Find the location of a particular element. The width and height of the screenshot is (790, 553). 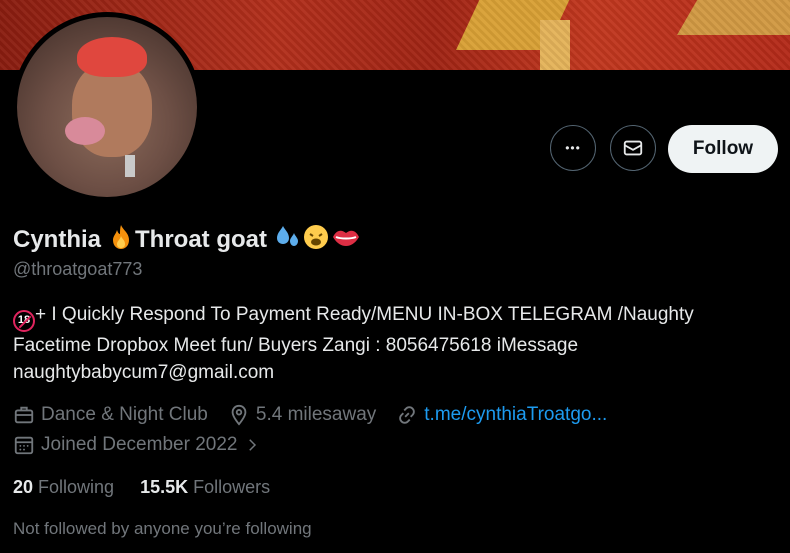

joined-date: Joined December 2022 is located at coordinates (140, 445).